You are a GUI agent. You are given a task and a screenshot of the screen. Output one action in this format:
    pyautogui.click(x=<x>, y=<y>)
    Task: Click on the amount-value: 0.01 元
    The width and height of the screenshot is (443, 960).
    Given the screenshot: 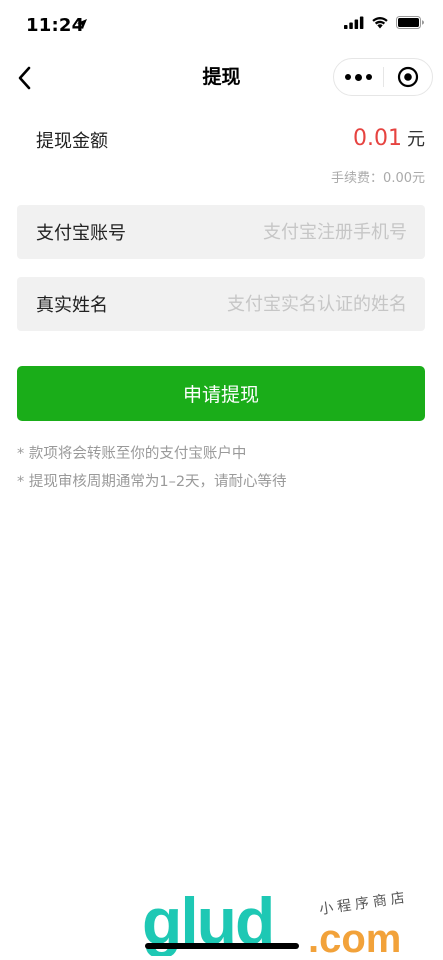 What is the action you would take?
    pyautogui.click(x=389, y=138)
    